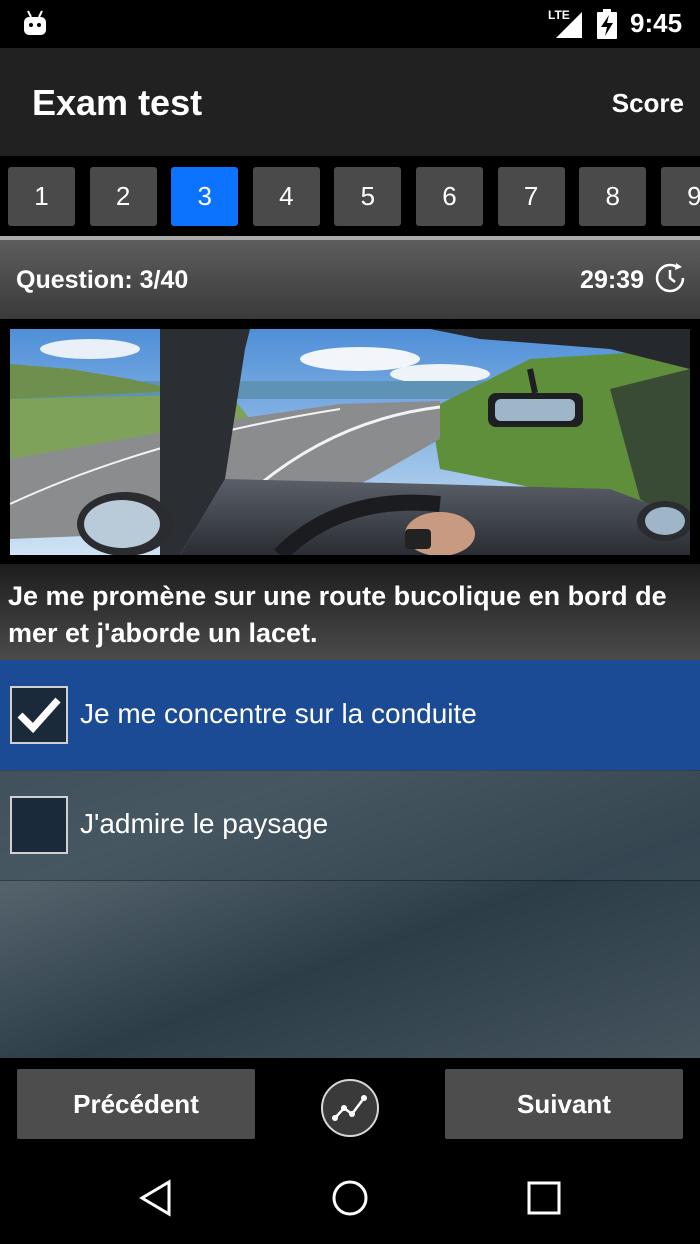 The image size is (700, 1244). What do you see at coordinates (35, 22) in the screenshot?
I see `android-notification-icon` at bounding box center [35, 22].